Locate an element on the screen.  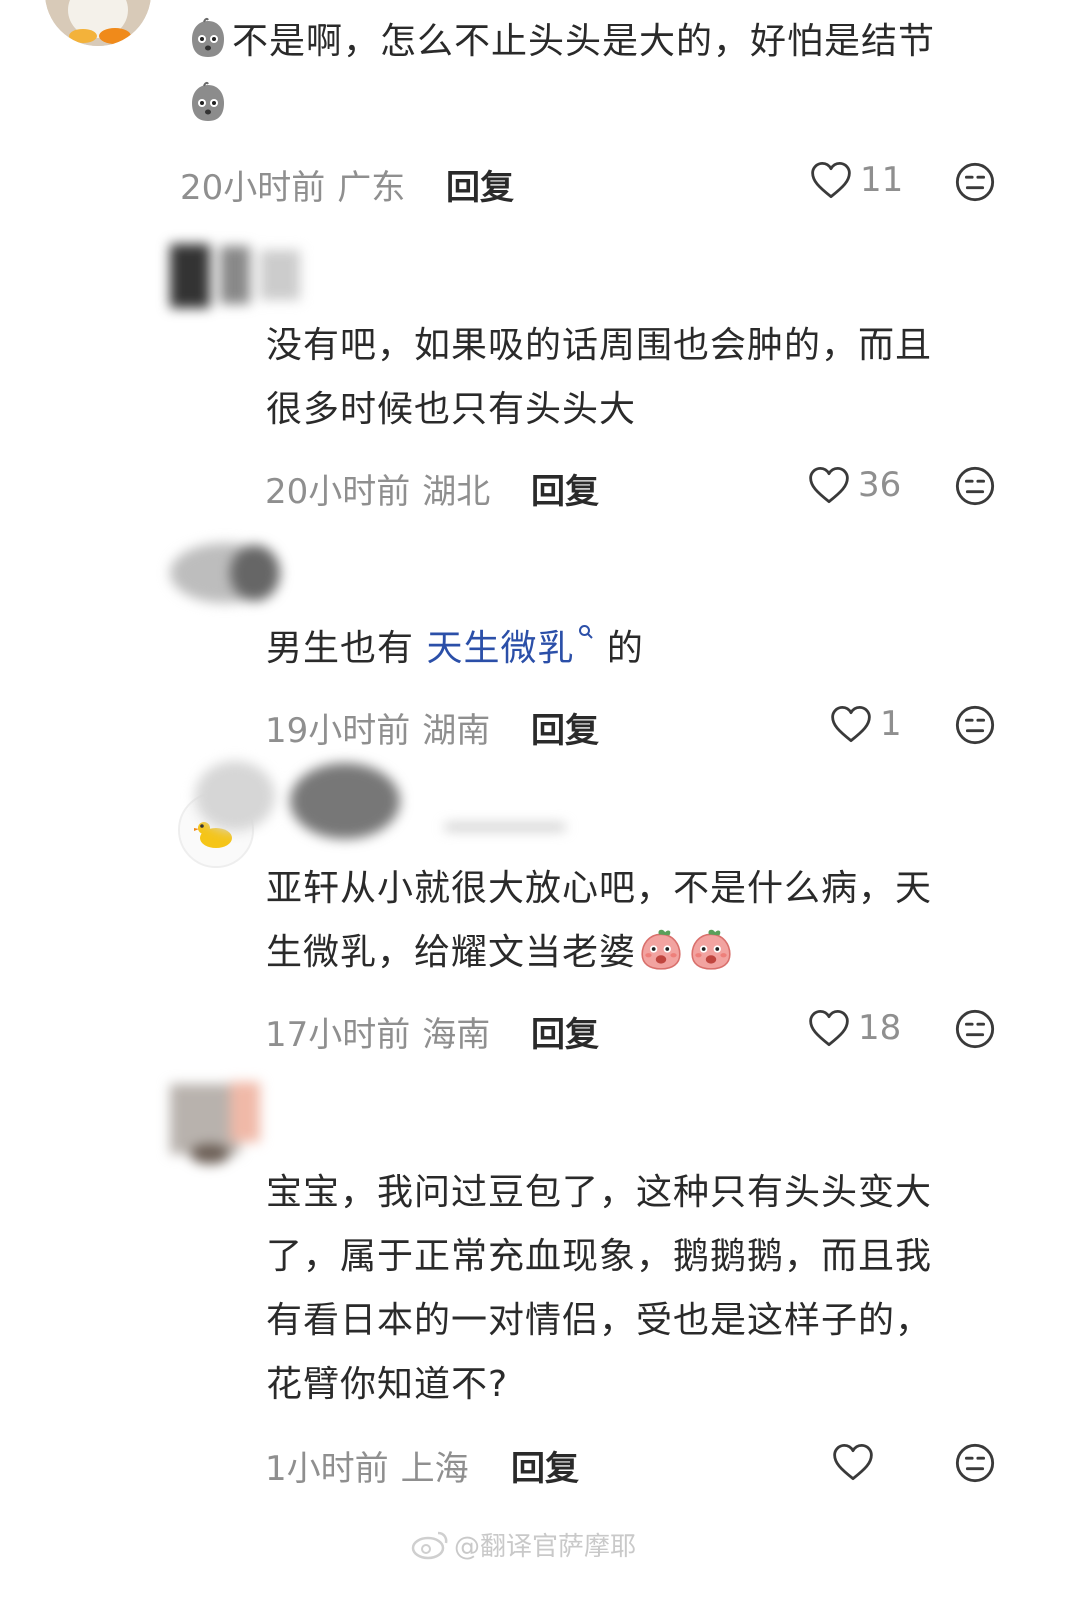
like-count: 18 is located at coordinates (880, 1028).